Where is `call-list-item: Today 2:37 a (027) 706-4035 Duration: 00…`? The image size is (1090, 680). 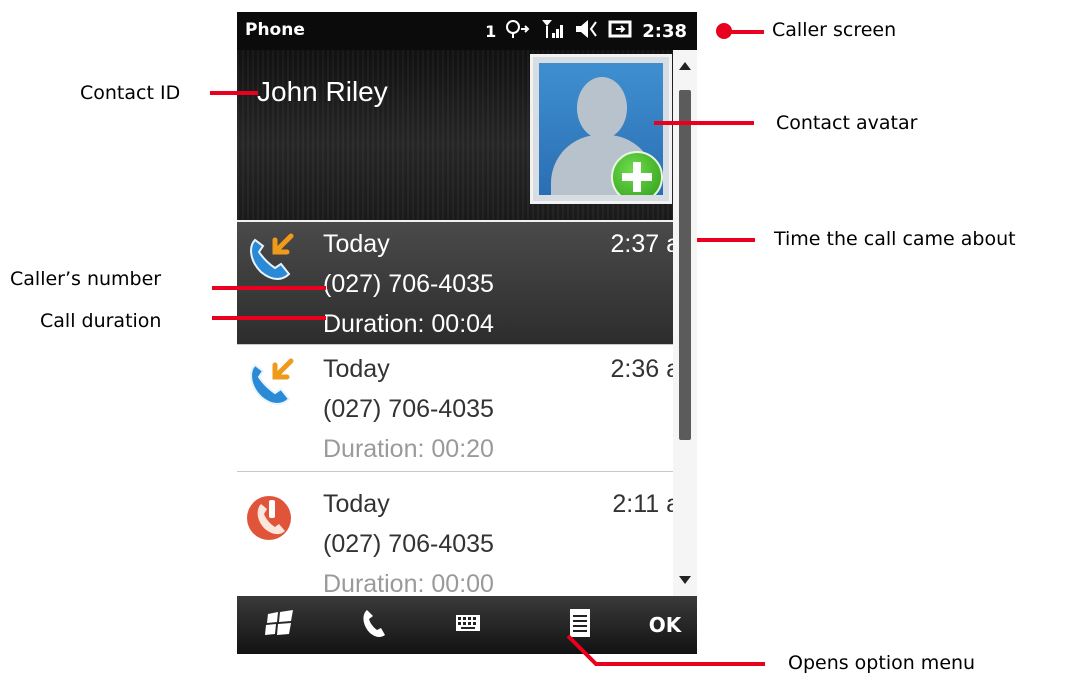
call-list-item: Today 2:37 a (027) 706-4035 Duration: 00… is located at coordinates (465, 282).